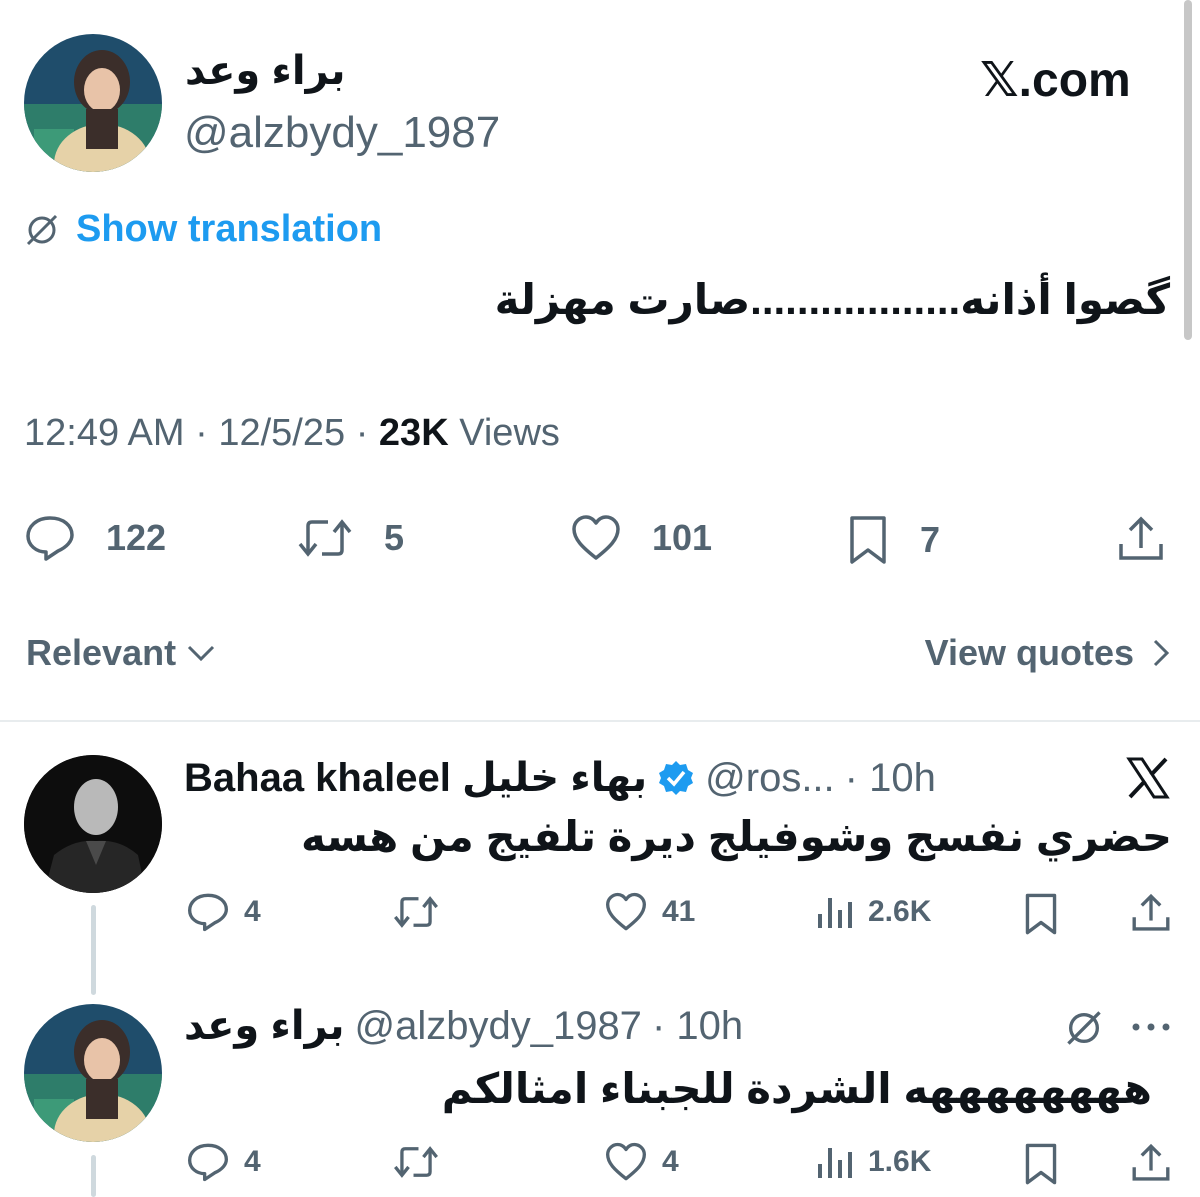 The width and height of the screenshot is (1200, 1197). What do you see at coordinates (394, 537) in the screenshot?
I see `repost-count: 5` at bounding box center [394, 537].